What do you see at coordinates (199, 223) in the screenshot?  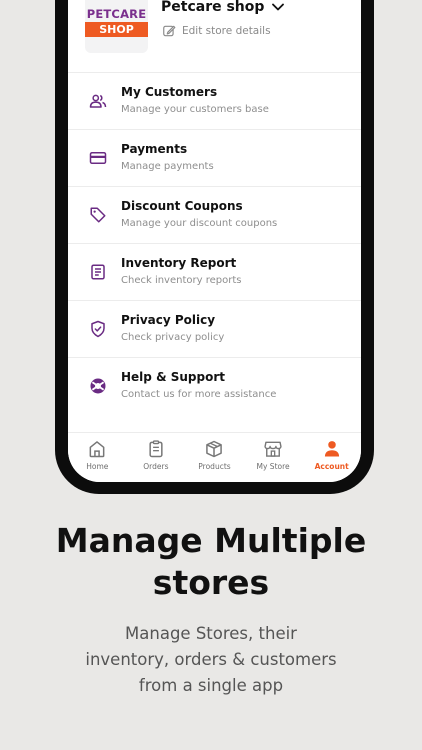 I see `menu-subtitle: Manage your discount coupons` at bounding box center [199, 223].